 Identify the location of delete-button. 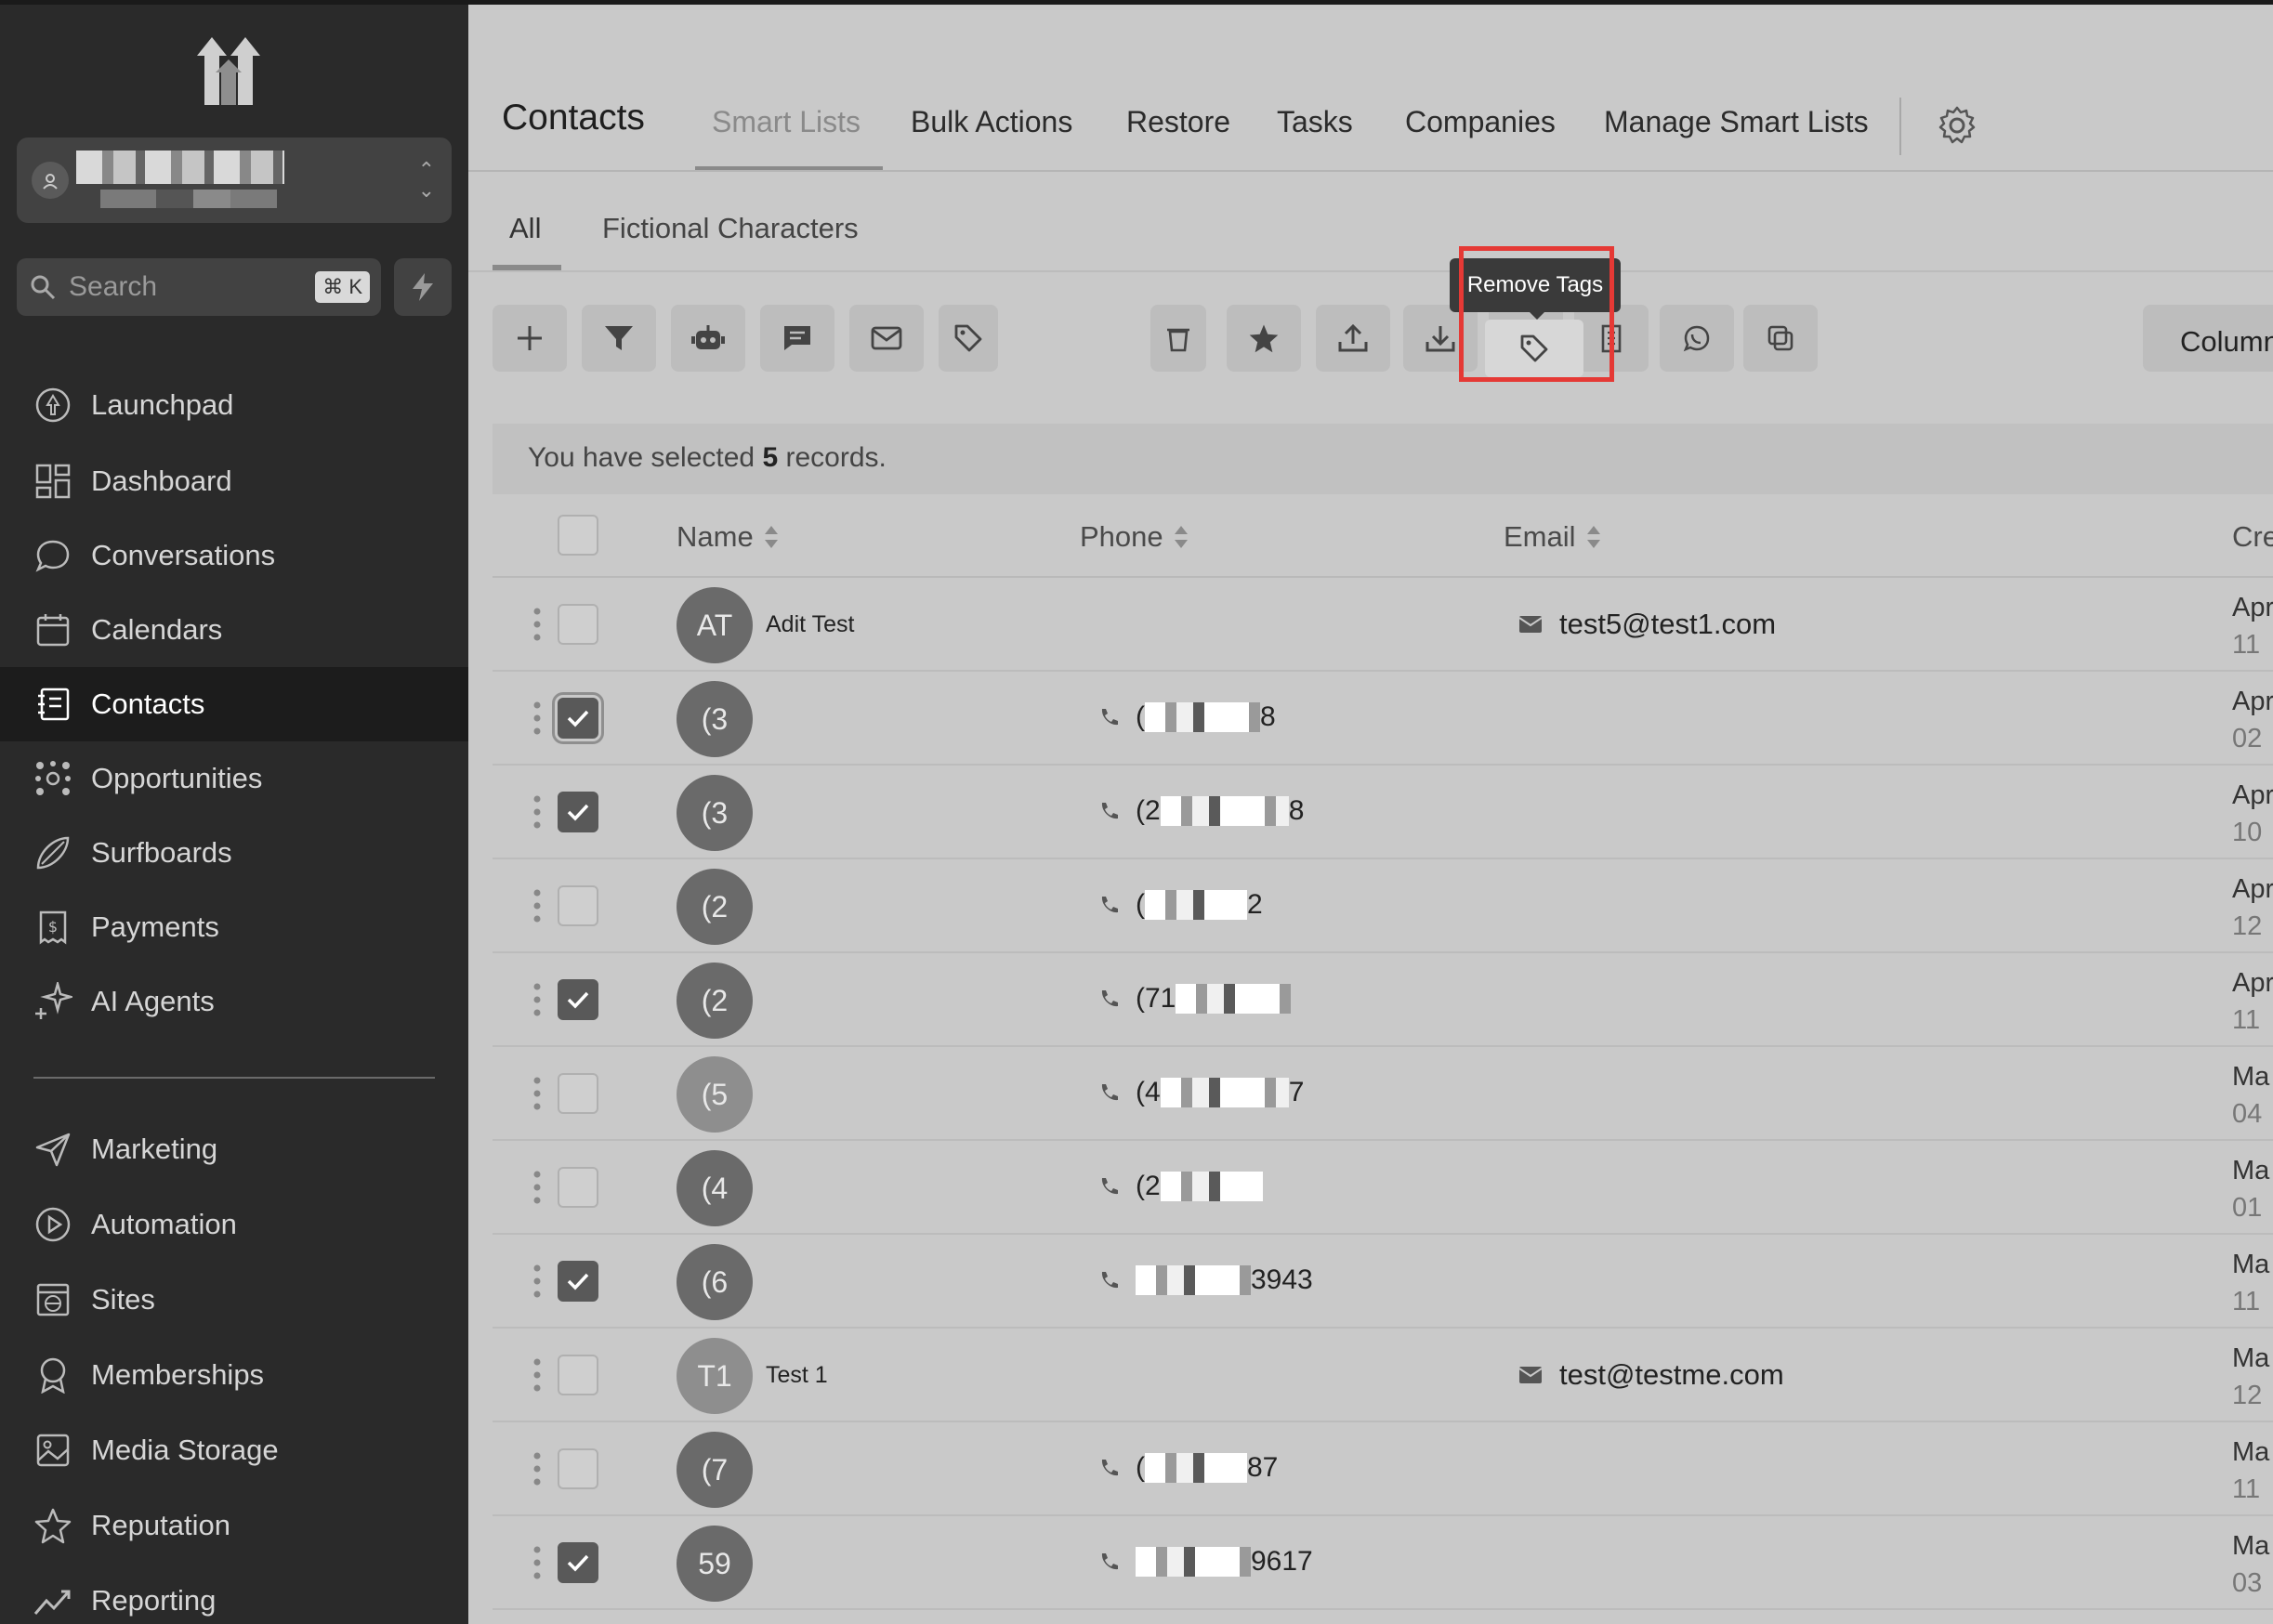
(1178, 338).